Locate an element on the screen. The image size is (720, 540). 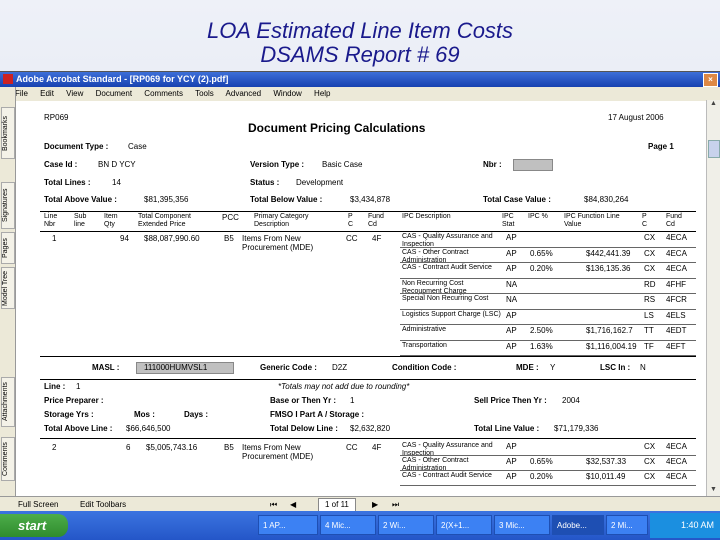
slide-title-1: LOA Estimated Line Item Costs is located at coordinates (360, 30).